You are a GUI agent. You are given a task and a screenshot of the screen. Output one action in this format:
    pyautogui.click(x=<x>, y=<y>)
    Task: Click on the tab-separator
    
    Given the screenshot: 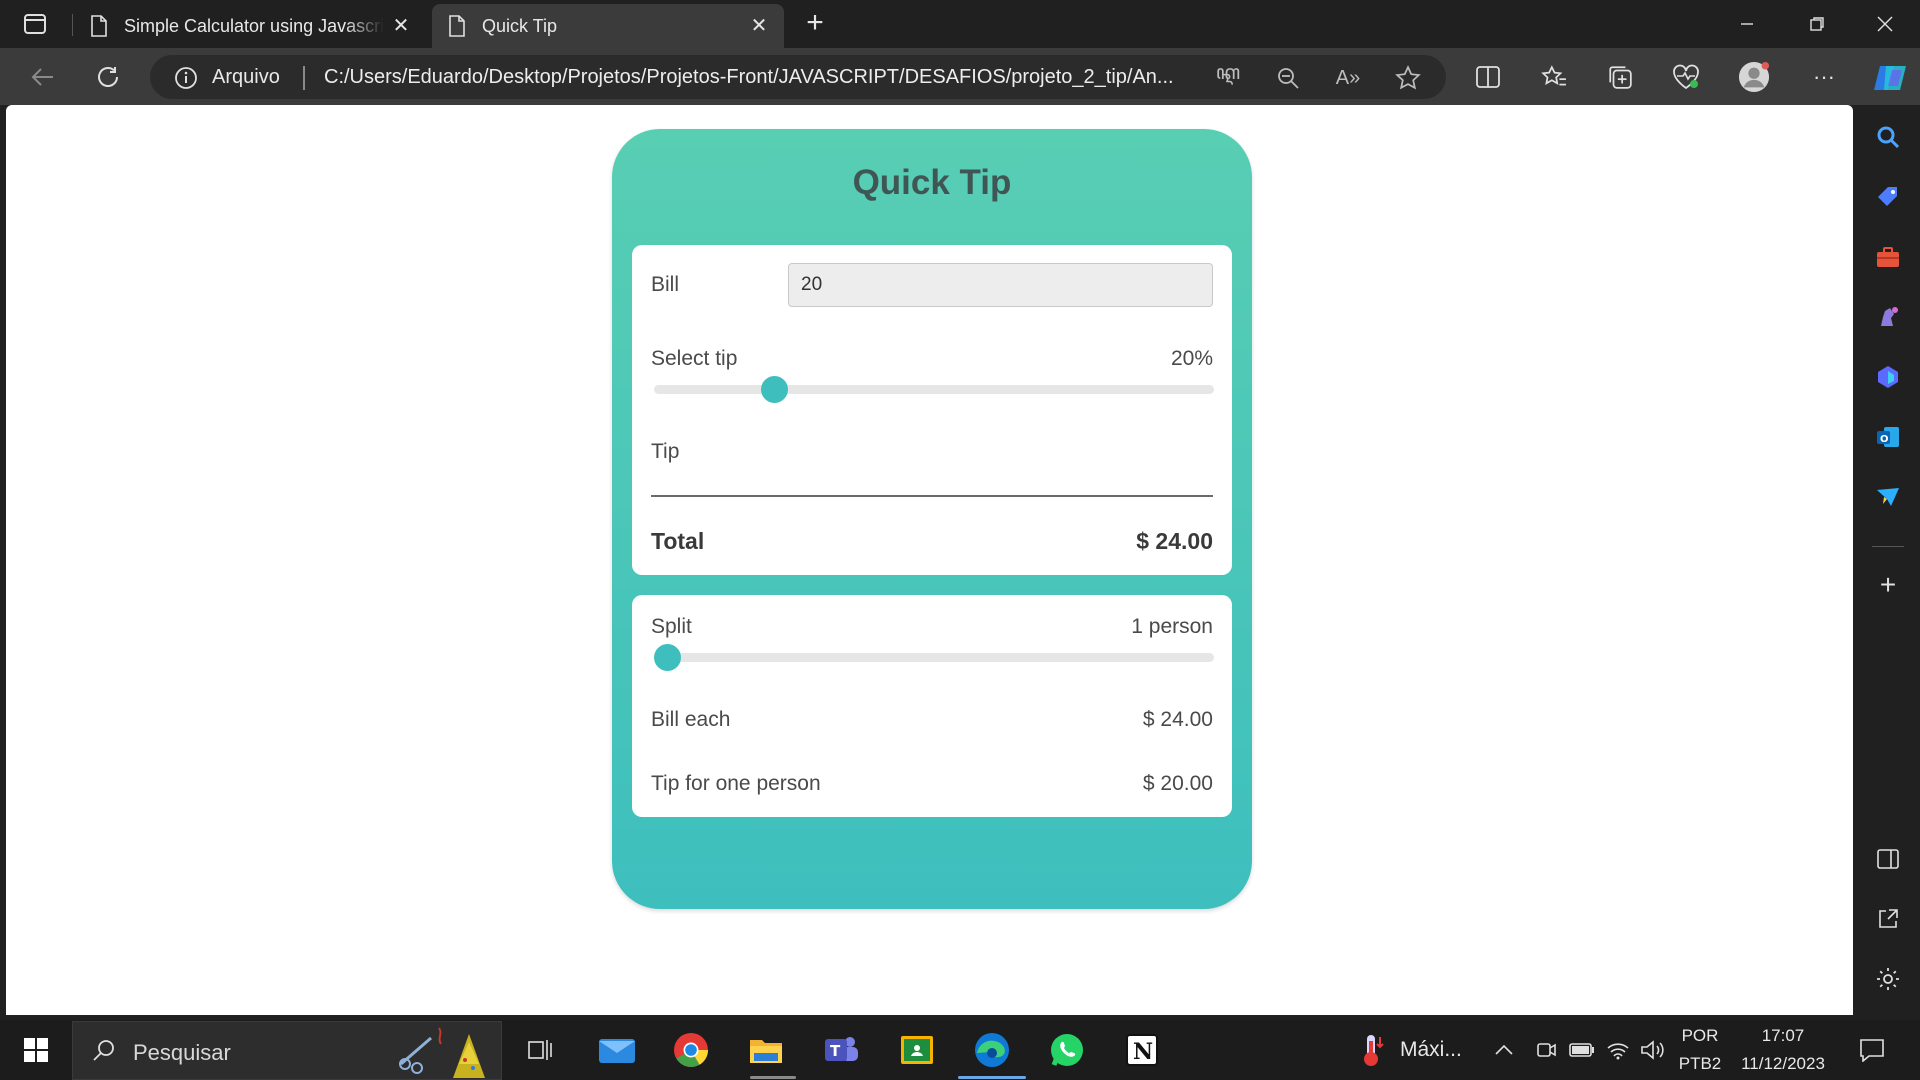 What is the action you would take?
    pyautogui.click(x=72, y=25)
    